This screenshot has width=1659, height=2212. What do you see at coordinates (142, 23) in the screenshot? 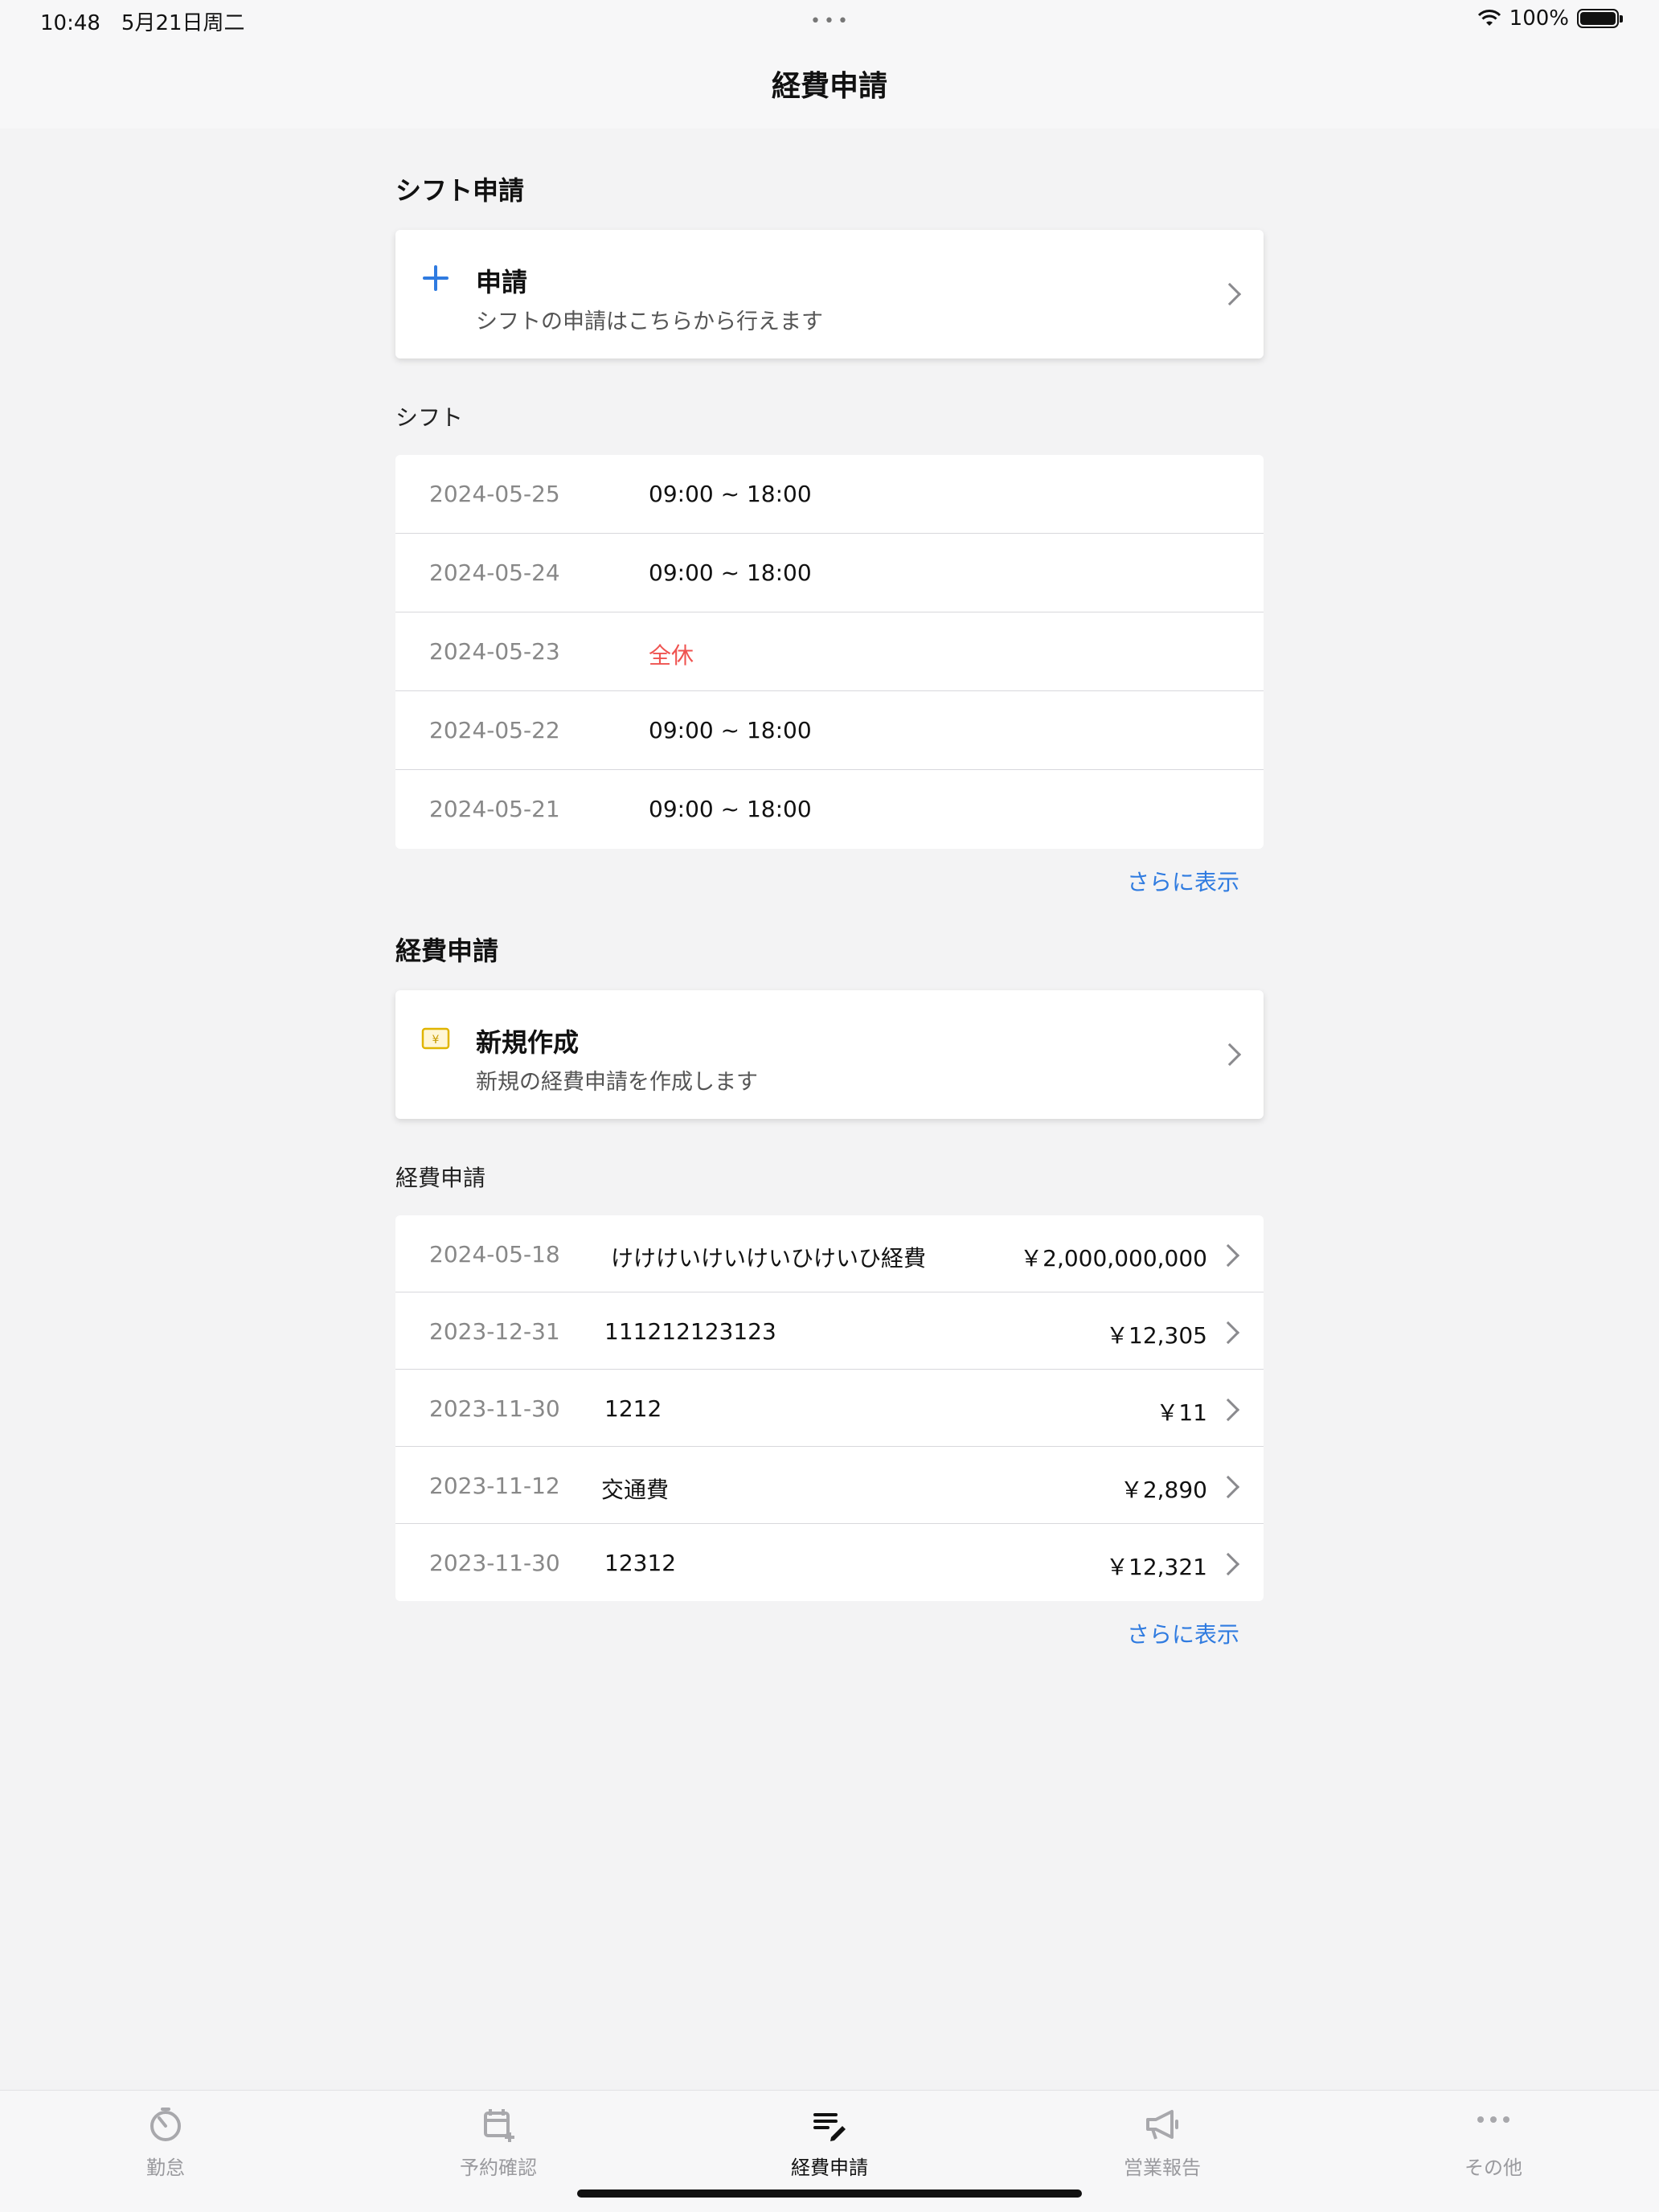
I see `status-time: 10:48 5月21日周二` at bounding box center [142, 23].